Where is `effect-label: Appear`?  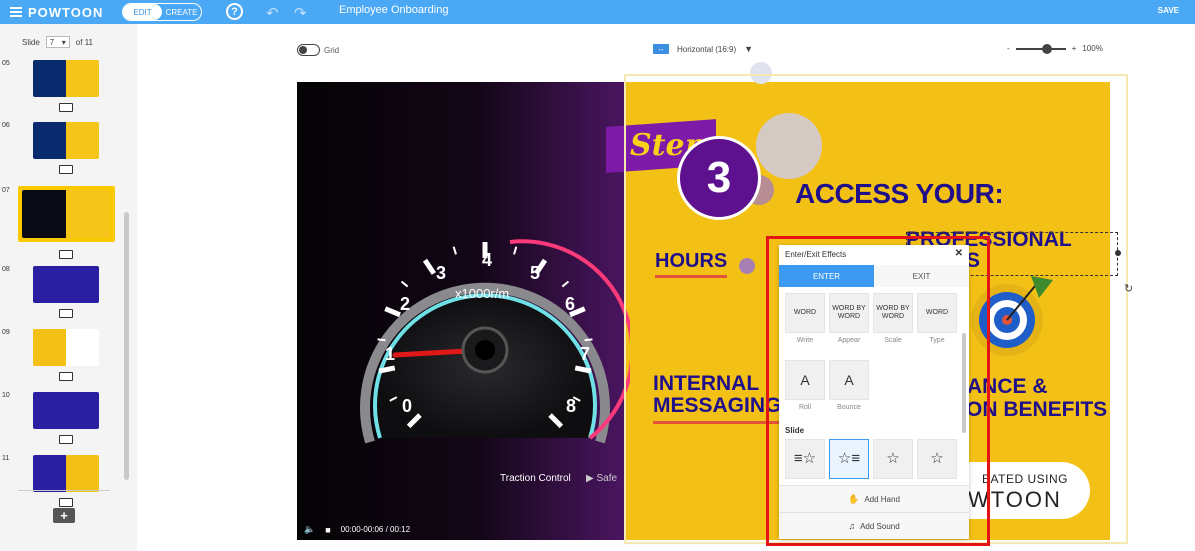 effect-label: Appear is located at coordinates (849, 340).